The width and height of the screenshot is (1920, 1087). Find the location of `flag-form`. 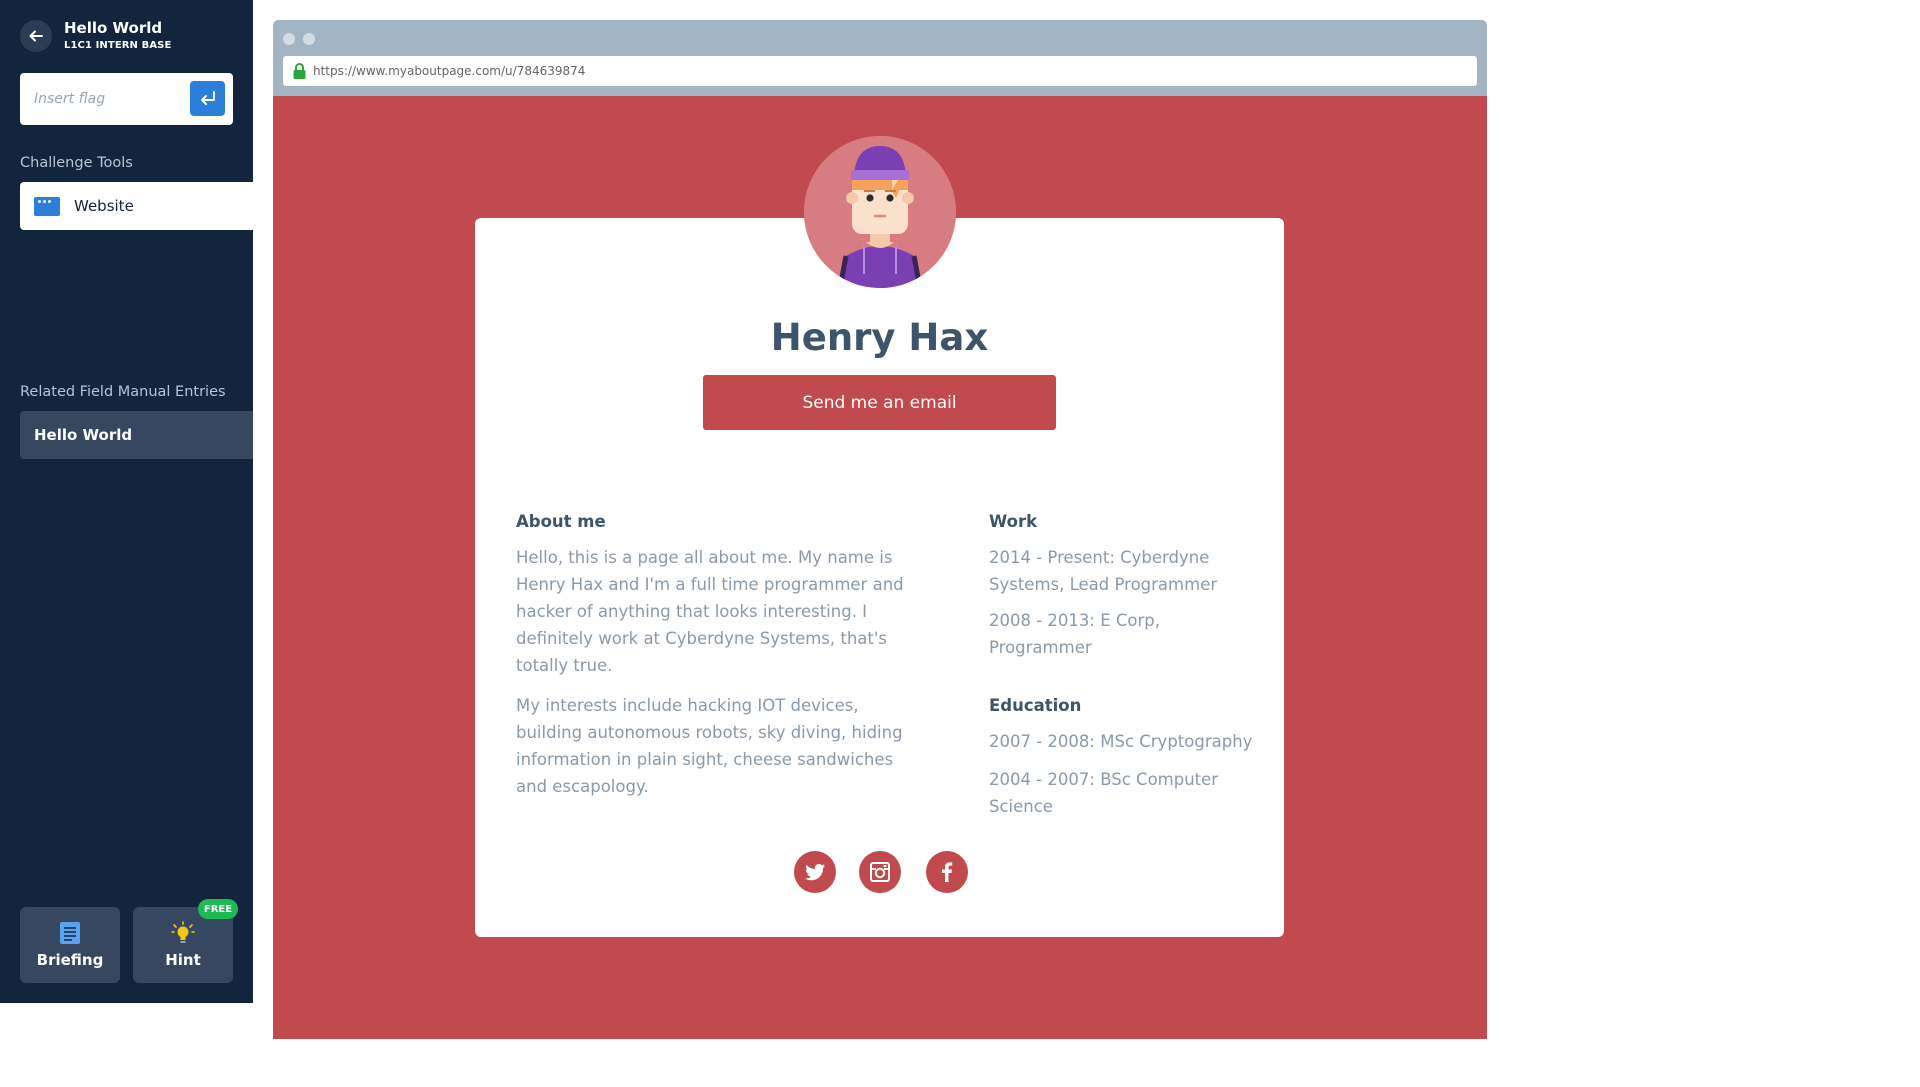

flag-form is located at coordinates (126, 99).